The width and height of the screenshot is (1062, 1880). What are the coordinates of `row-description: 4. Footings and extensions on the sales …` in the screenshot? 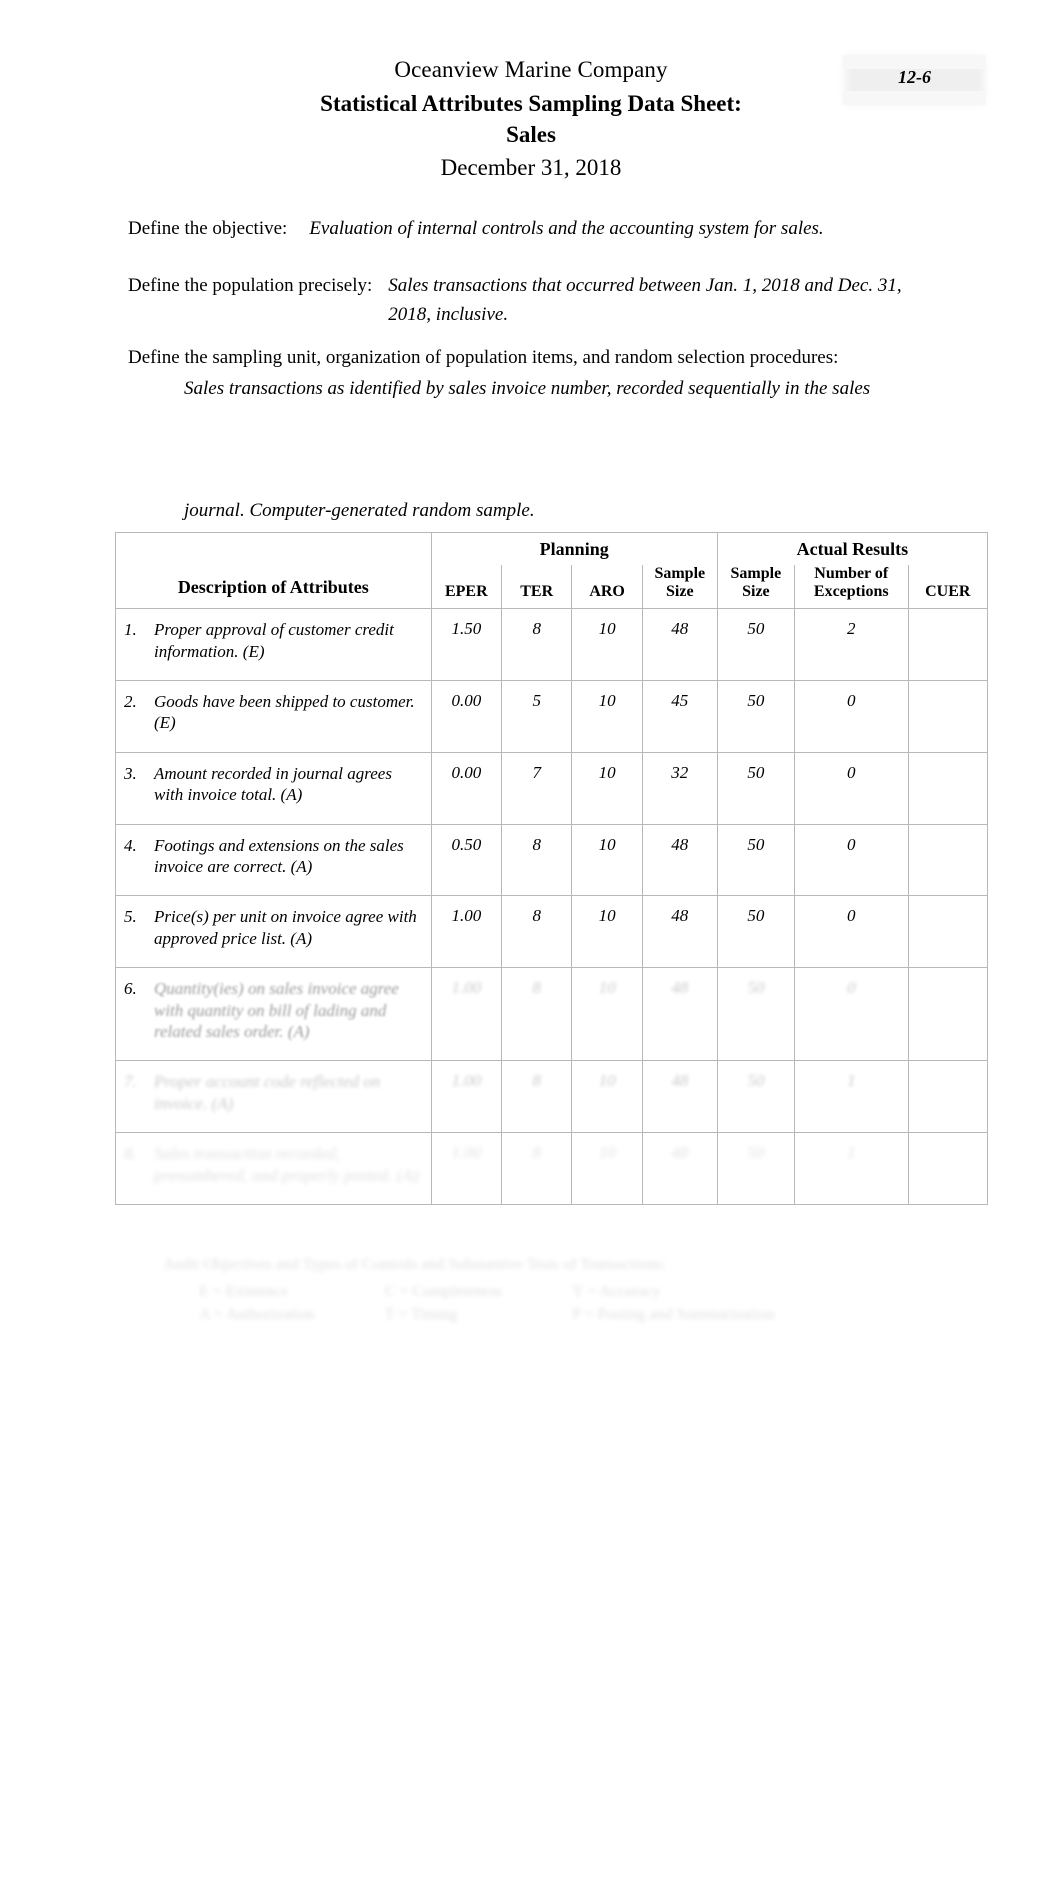 It's located at (273, 860).